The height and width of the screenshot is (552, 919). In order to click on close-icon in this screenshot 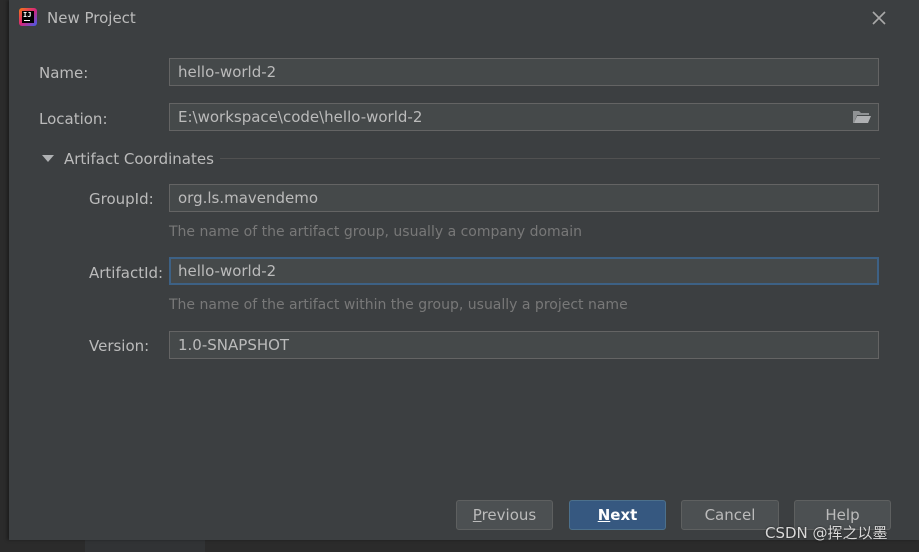, I will do `click(879, 18)`.